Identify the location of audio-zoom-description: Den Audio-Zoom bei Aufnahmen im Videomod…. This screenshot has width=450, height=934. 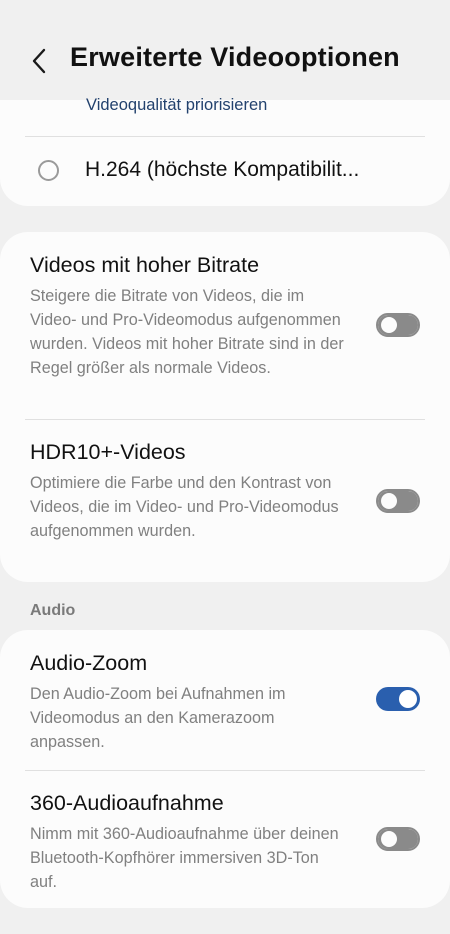
(158, 718).